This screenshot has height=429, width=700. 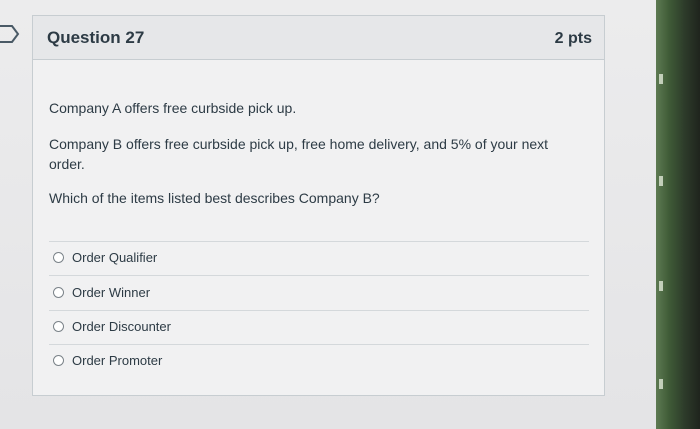 I want to click on answer-option-order-promoter: Order Promoter, so click(x=107, y=360).